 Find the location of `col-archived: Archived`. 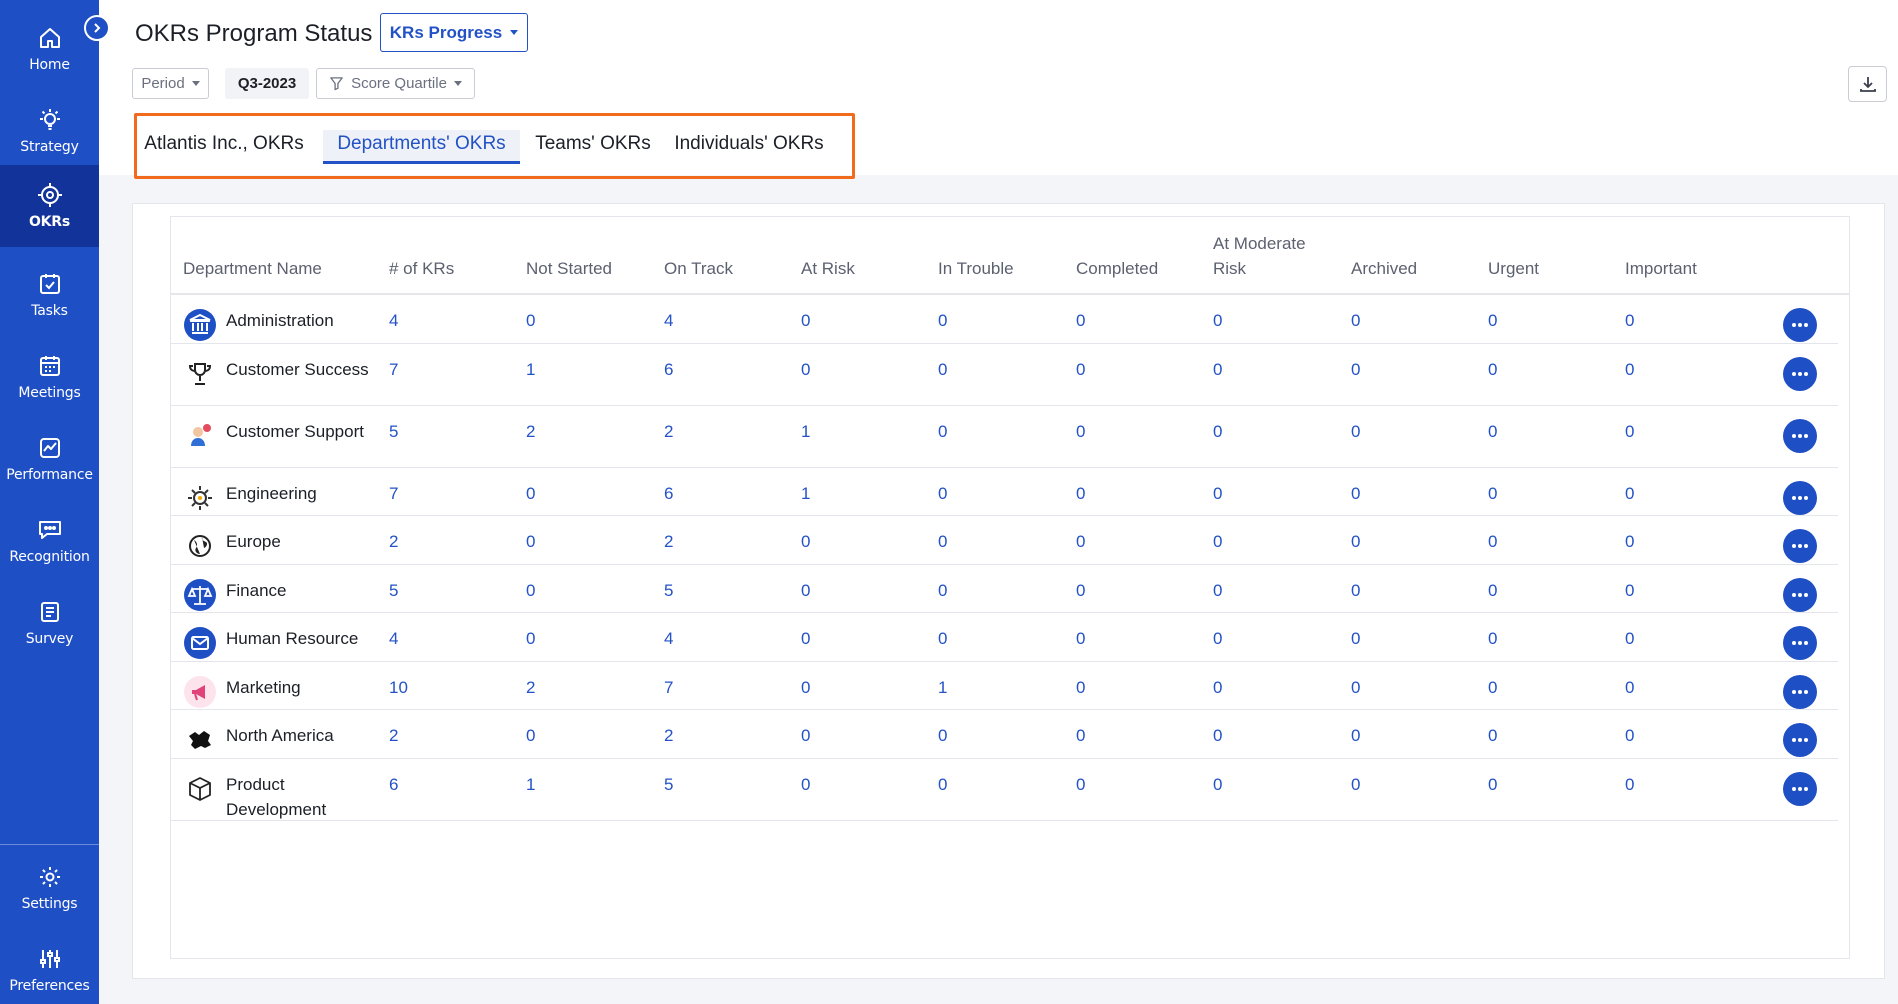

col-archived: Archived is located at coordinates (1384, 268).